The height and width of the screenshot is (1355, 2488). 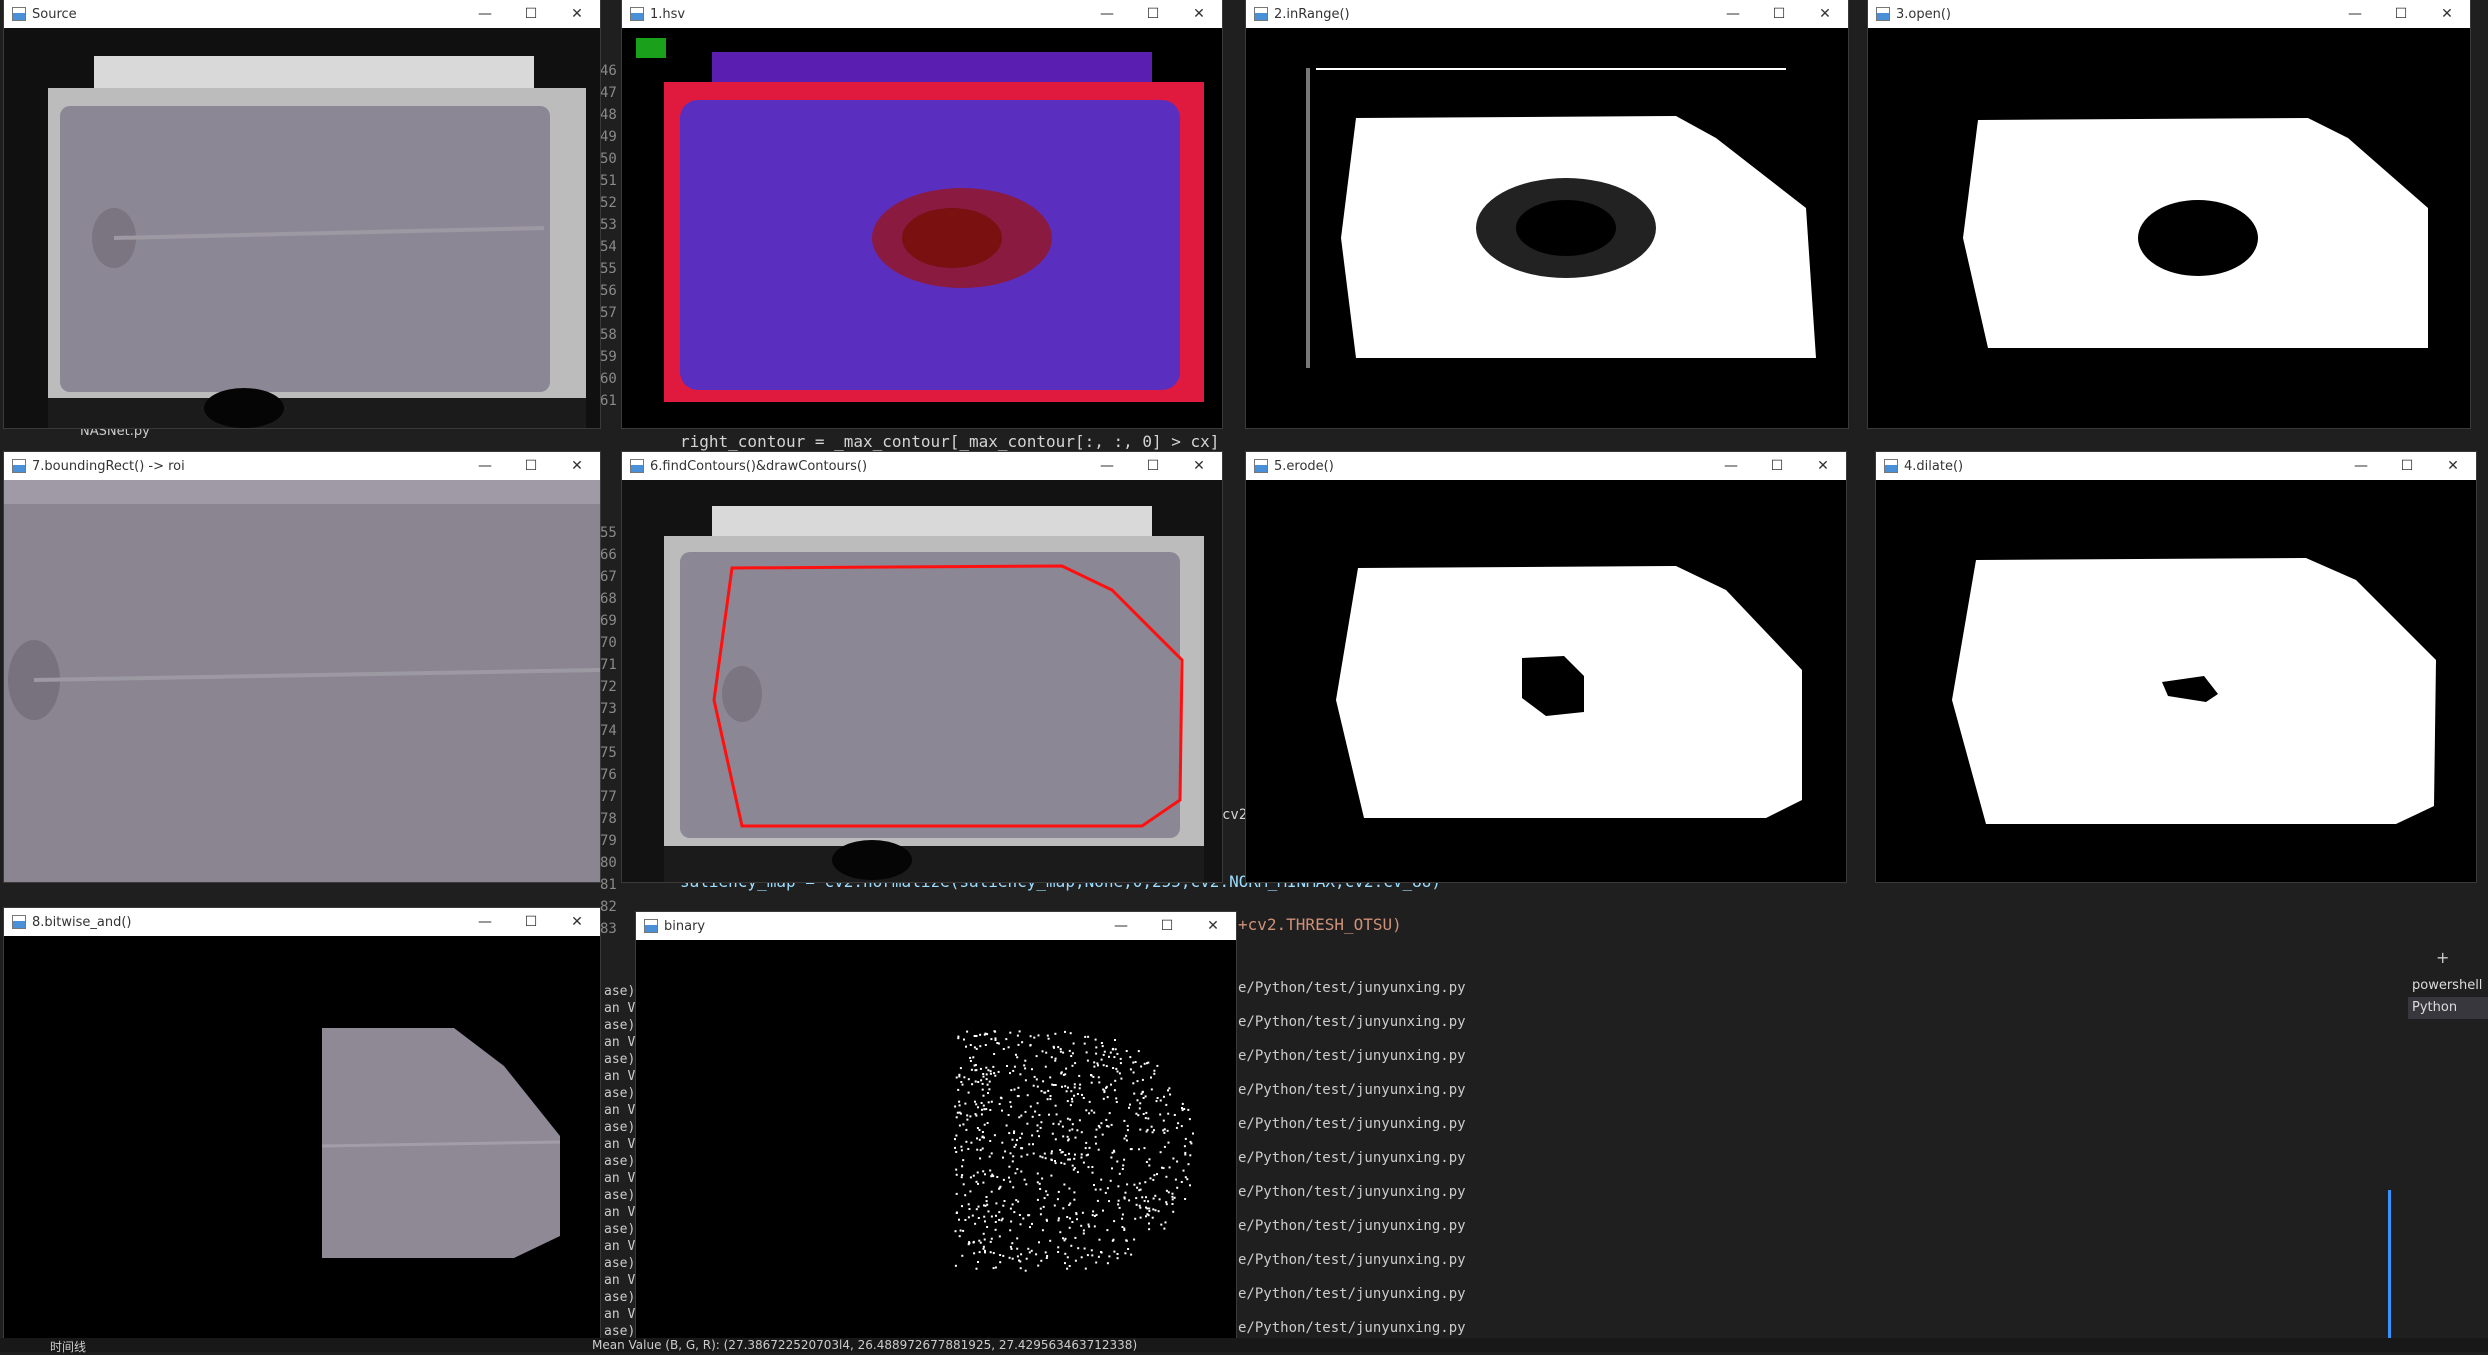 I want to click on window-dilate-titlebar: 4.dilate() — ☐ ✕, so click(x=2176, y=466).